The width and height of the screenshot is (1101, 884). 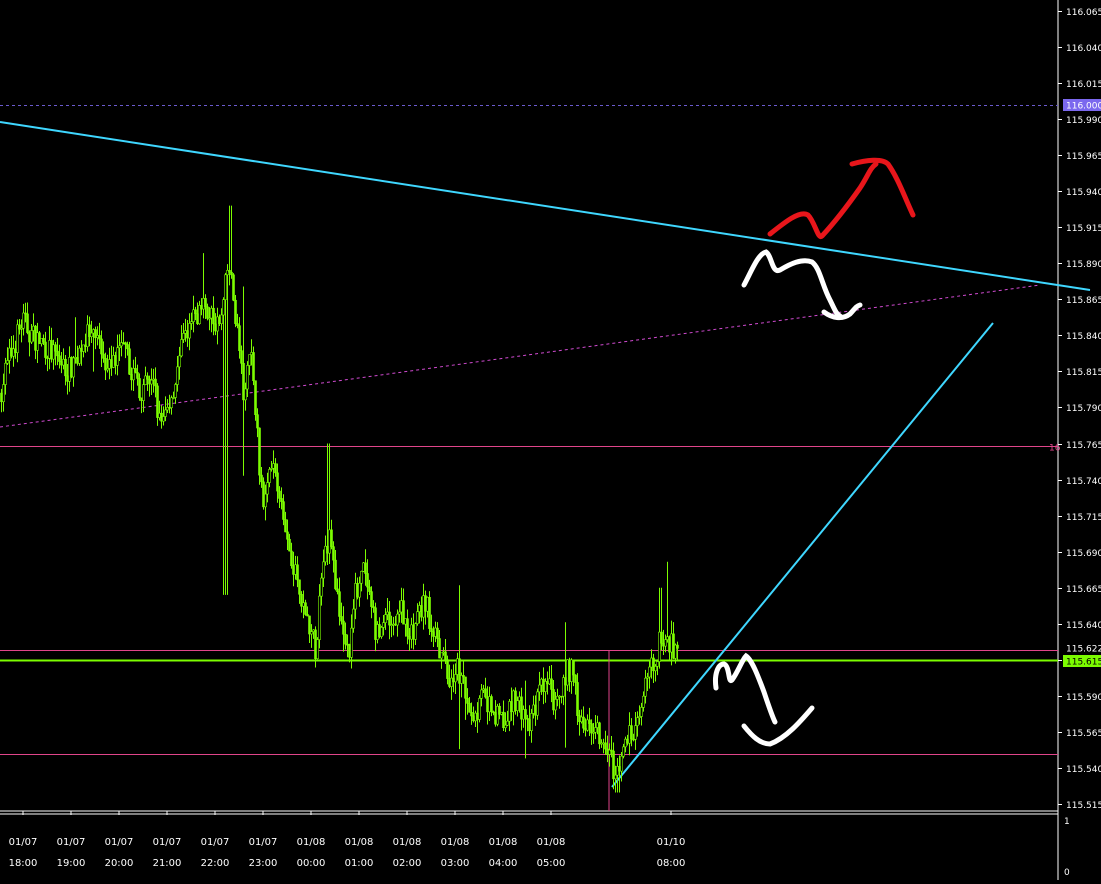 I want to click on x-tick-time: 08:00, so click(x=671, y=863).